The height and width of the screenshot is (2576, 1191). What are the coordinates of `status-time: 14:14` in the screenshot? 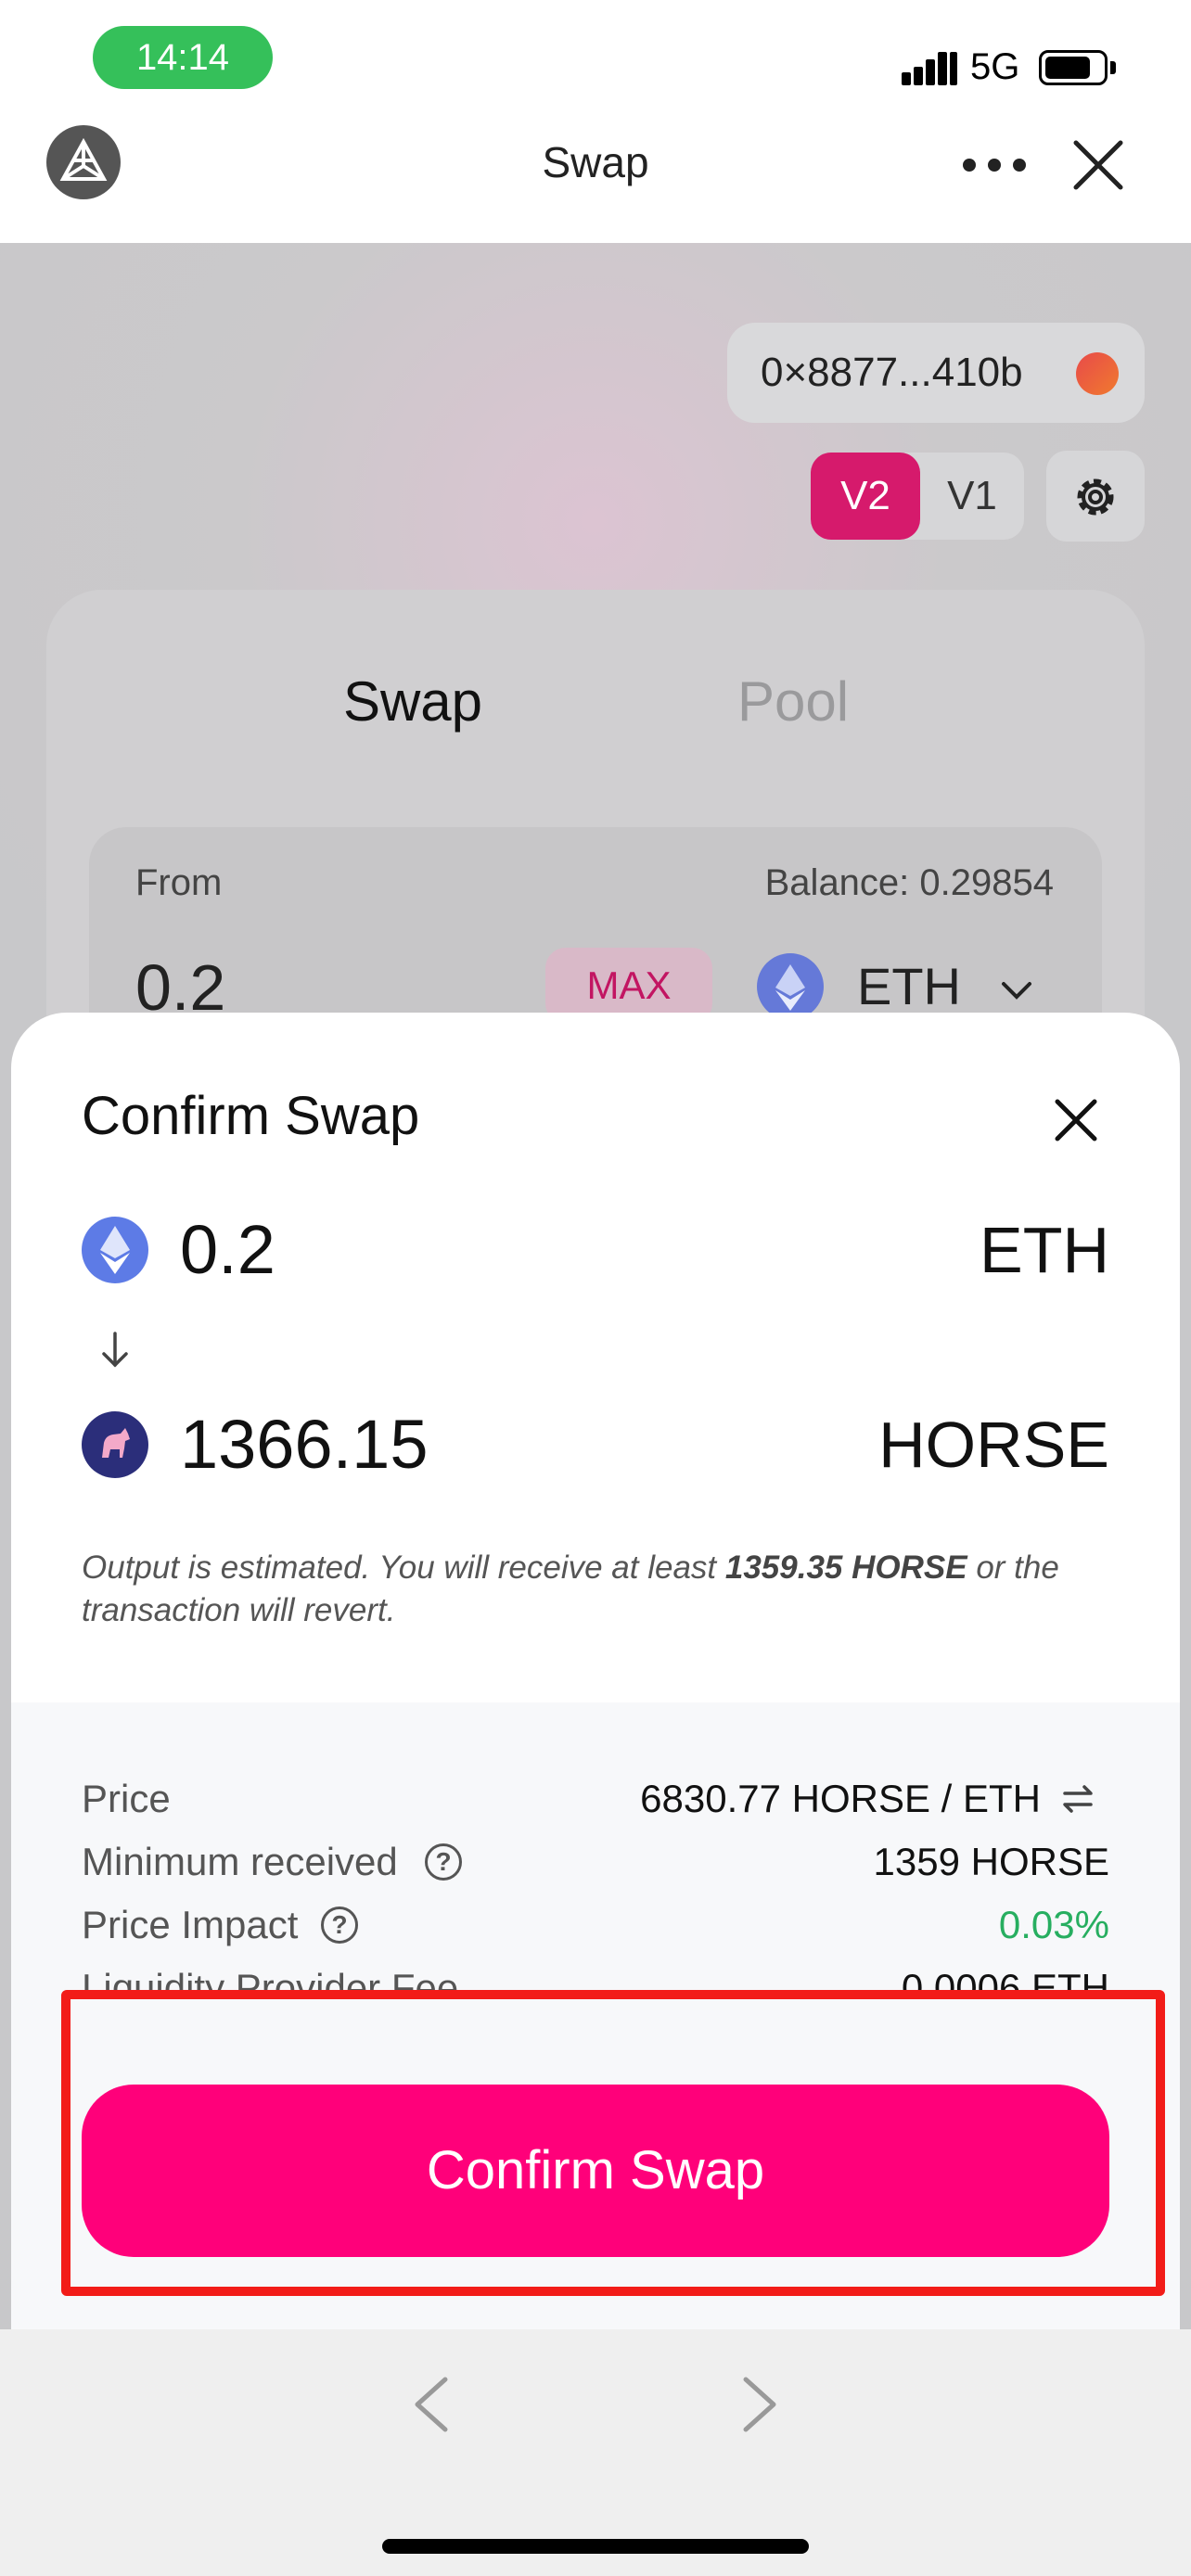 It's located at (183, 57).